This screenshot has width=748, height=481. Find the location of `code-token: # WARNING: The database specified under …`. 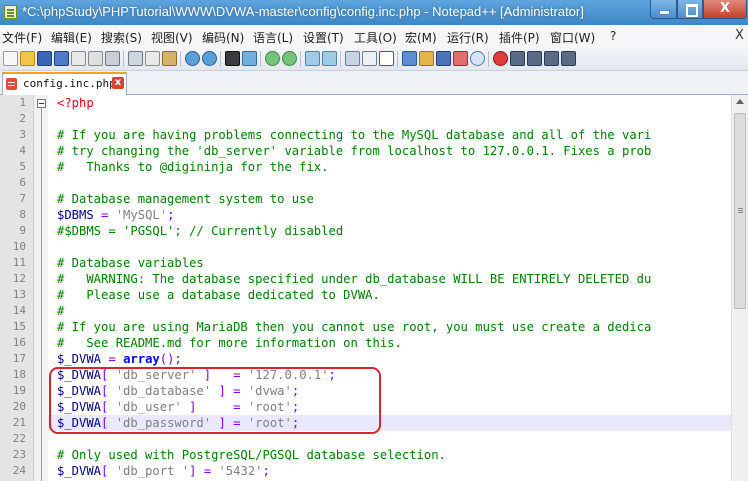

code-token: # WARNING: The database specified under … is located at coordinates (354, 279).